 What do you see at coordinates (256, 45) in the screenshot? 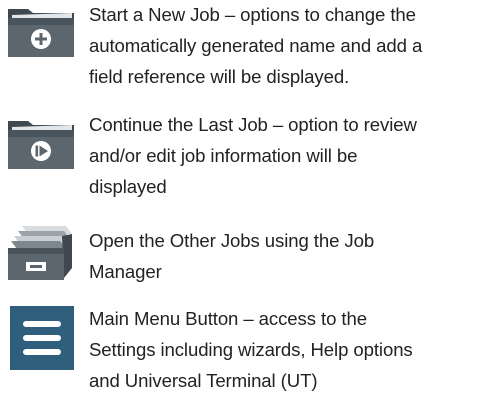
I see `text-line: automatically generated name and add a` at bounding box center [256, 45].